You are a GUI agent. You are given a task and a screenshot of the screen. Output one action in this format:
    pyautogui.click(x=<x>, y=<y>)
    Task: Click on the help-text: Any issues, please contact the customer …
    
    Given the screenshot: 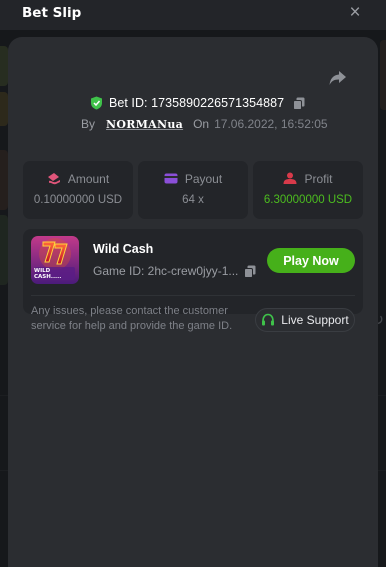 What is the action you would take?
    pyautogui.click(x=132, y=318)
    